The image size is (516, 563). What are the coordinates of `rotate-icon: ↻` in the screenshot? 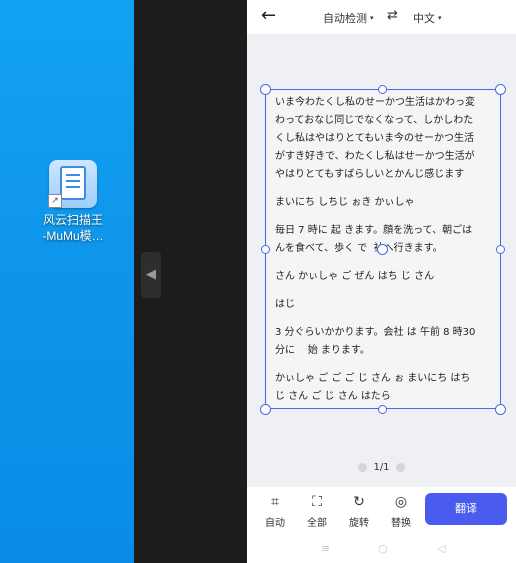 It's located at (359, 502).